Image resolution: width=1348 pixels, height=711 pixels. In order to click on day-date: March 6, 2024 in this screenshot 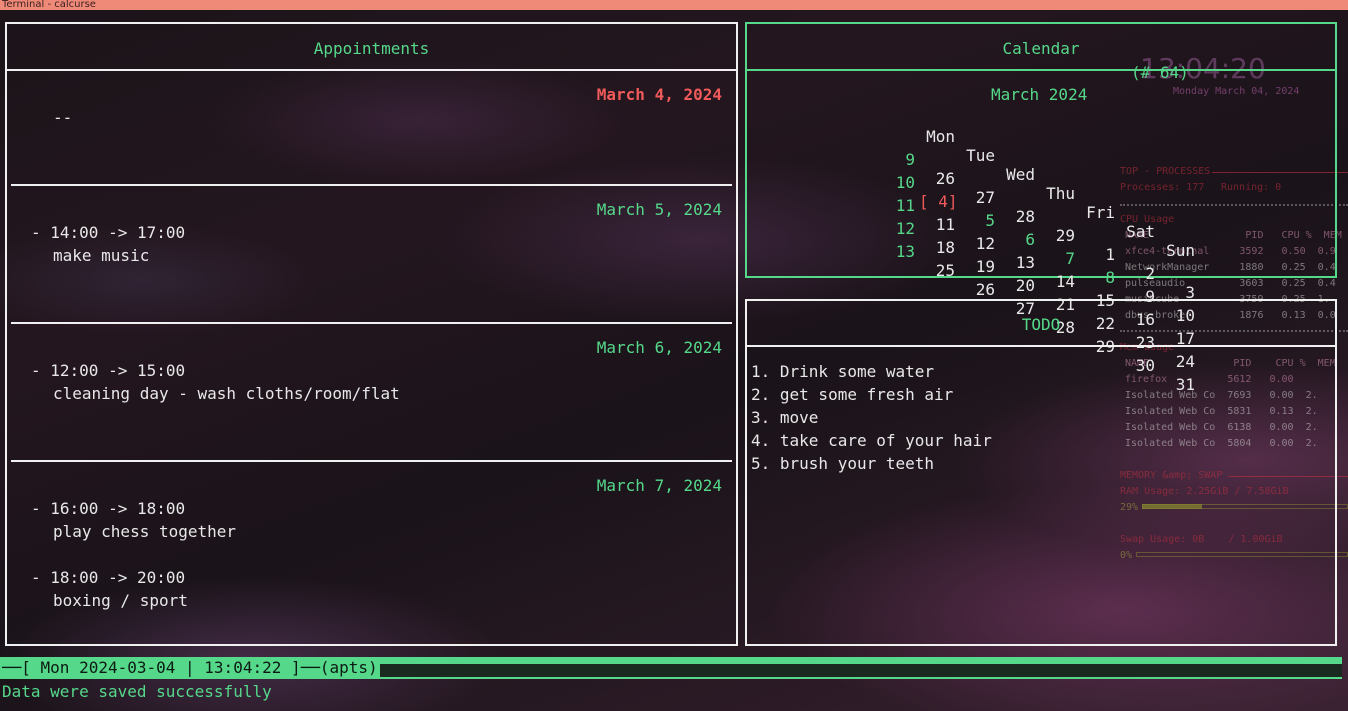, I will do `click(659, 347)`.